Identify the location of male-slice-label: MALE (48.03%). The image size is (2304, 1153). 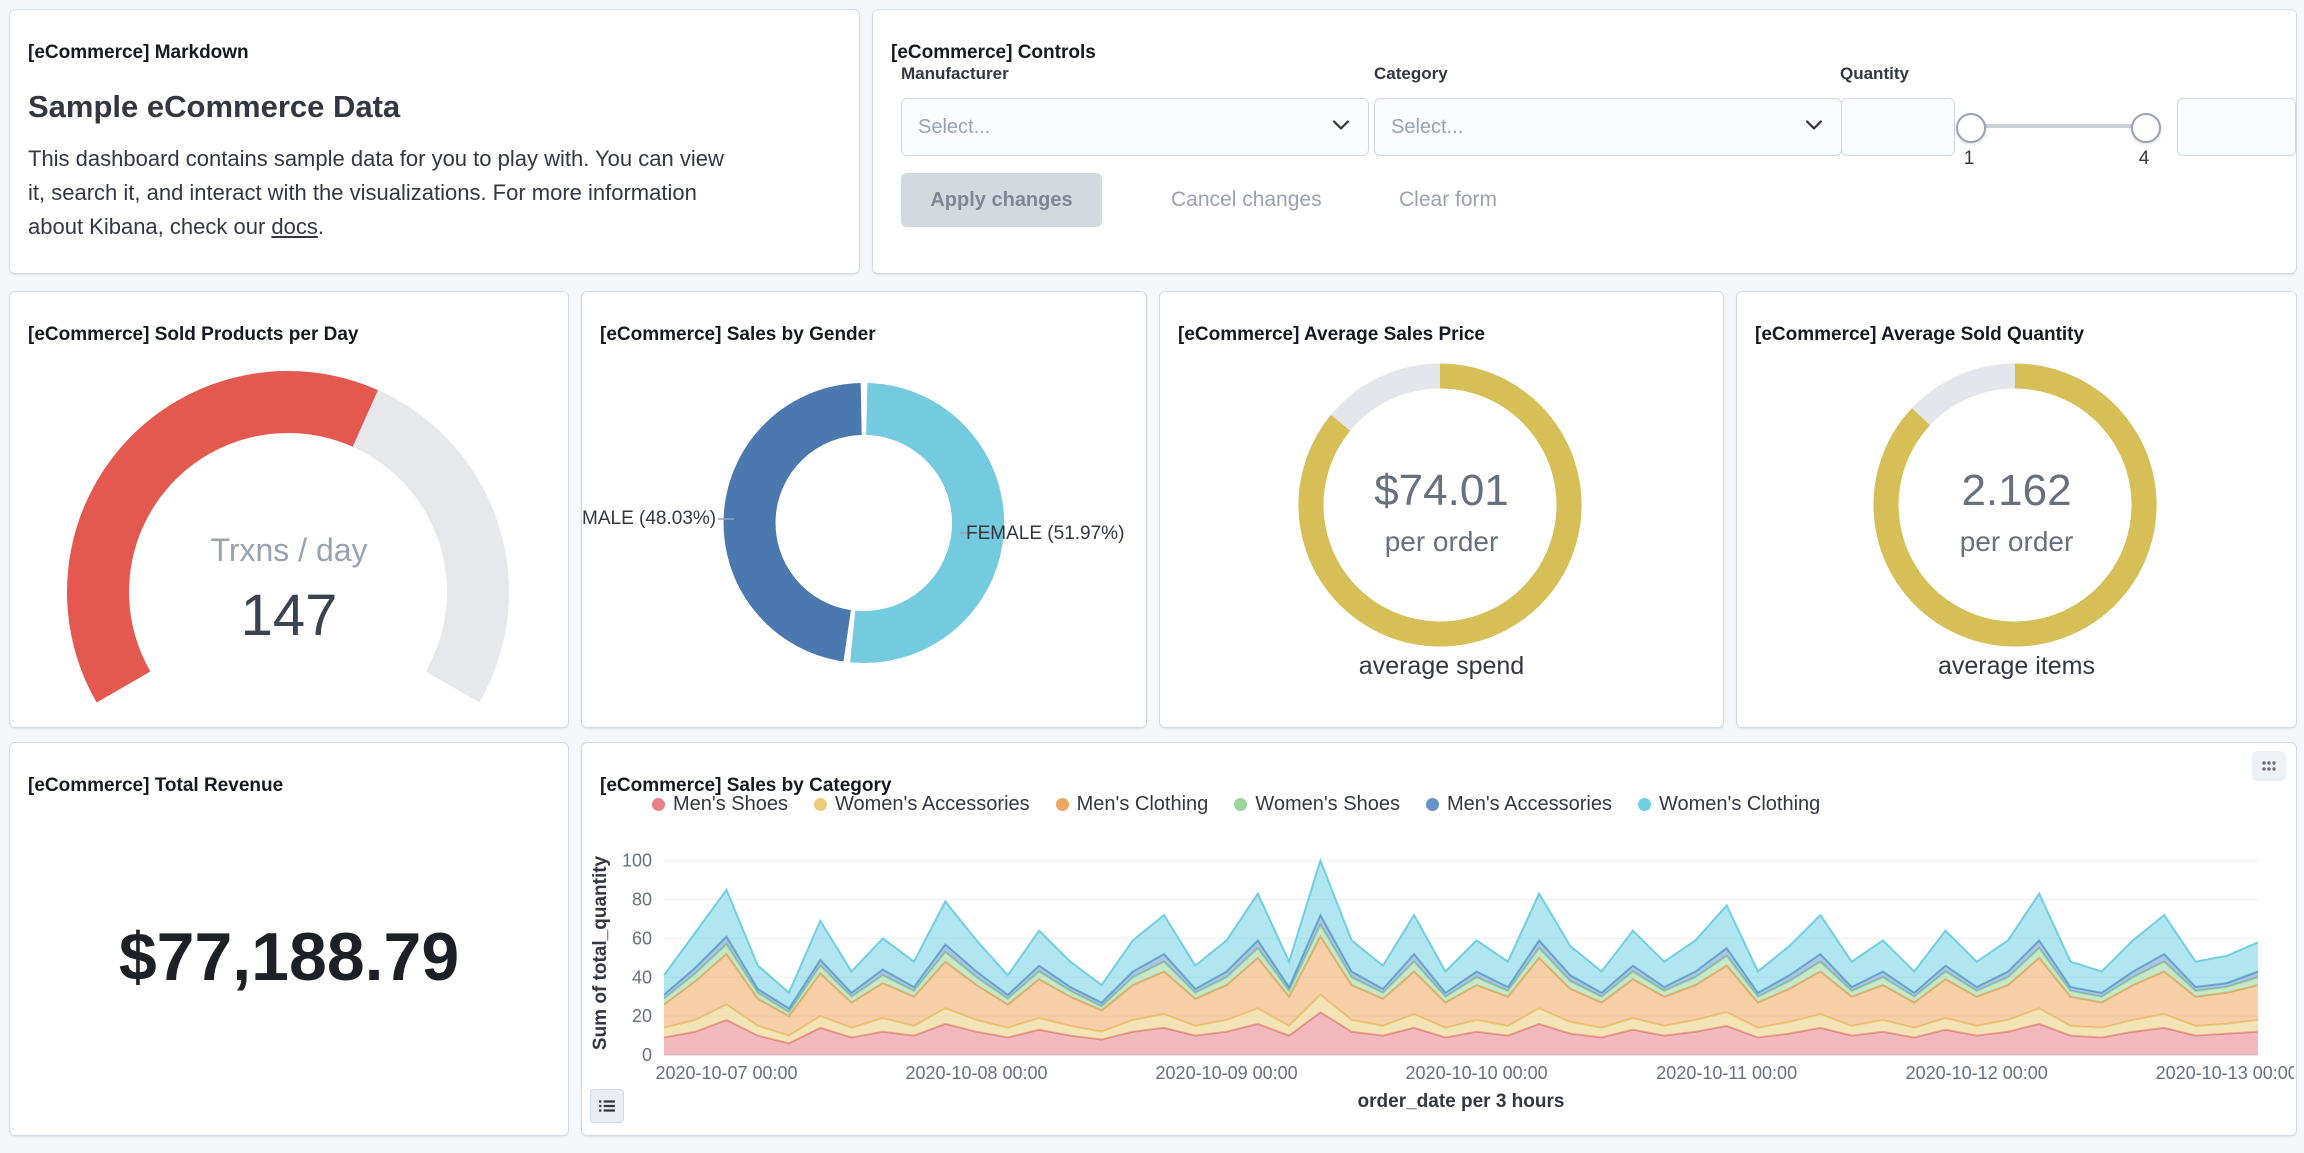
(649, 519).